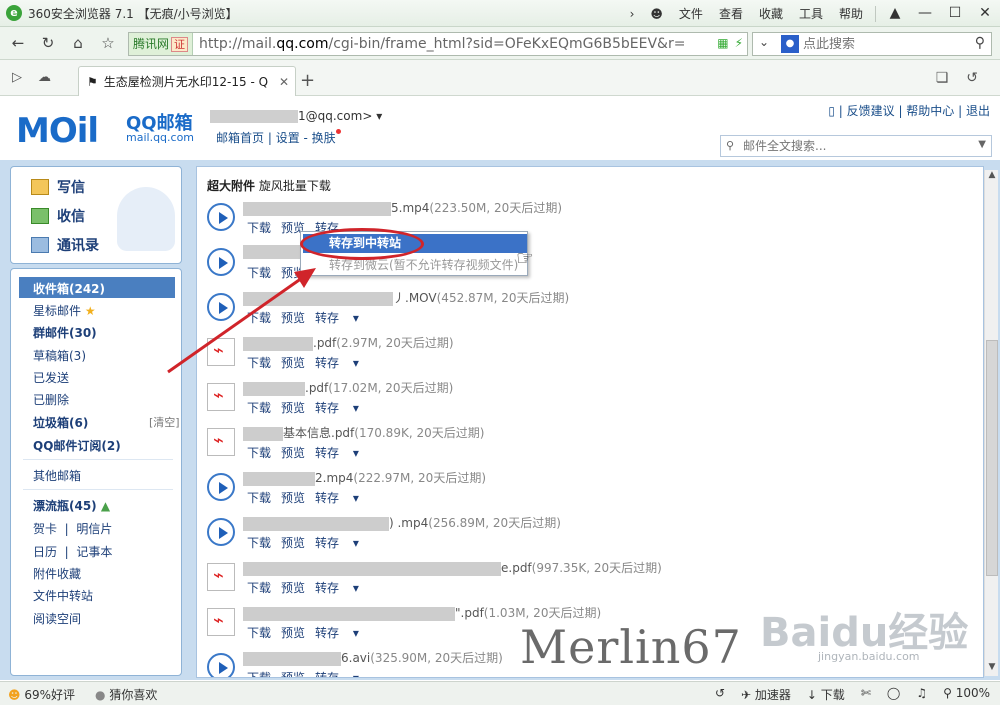  I want to click on watermark-signature: Merlin67, so click(631, 647).